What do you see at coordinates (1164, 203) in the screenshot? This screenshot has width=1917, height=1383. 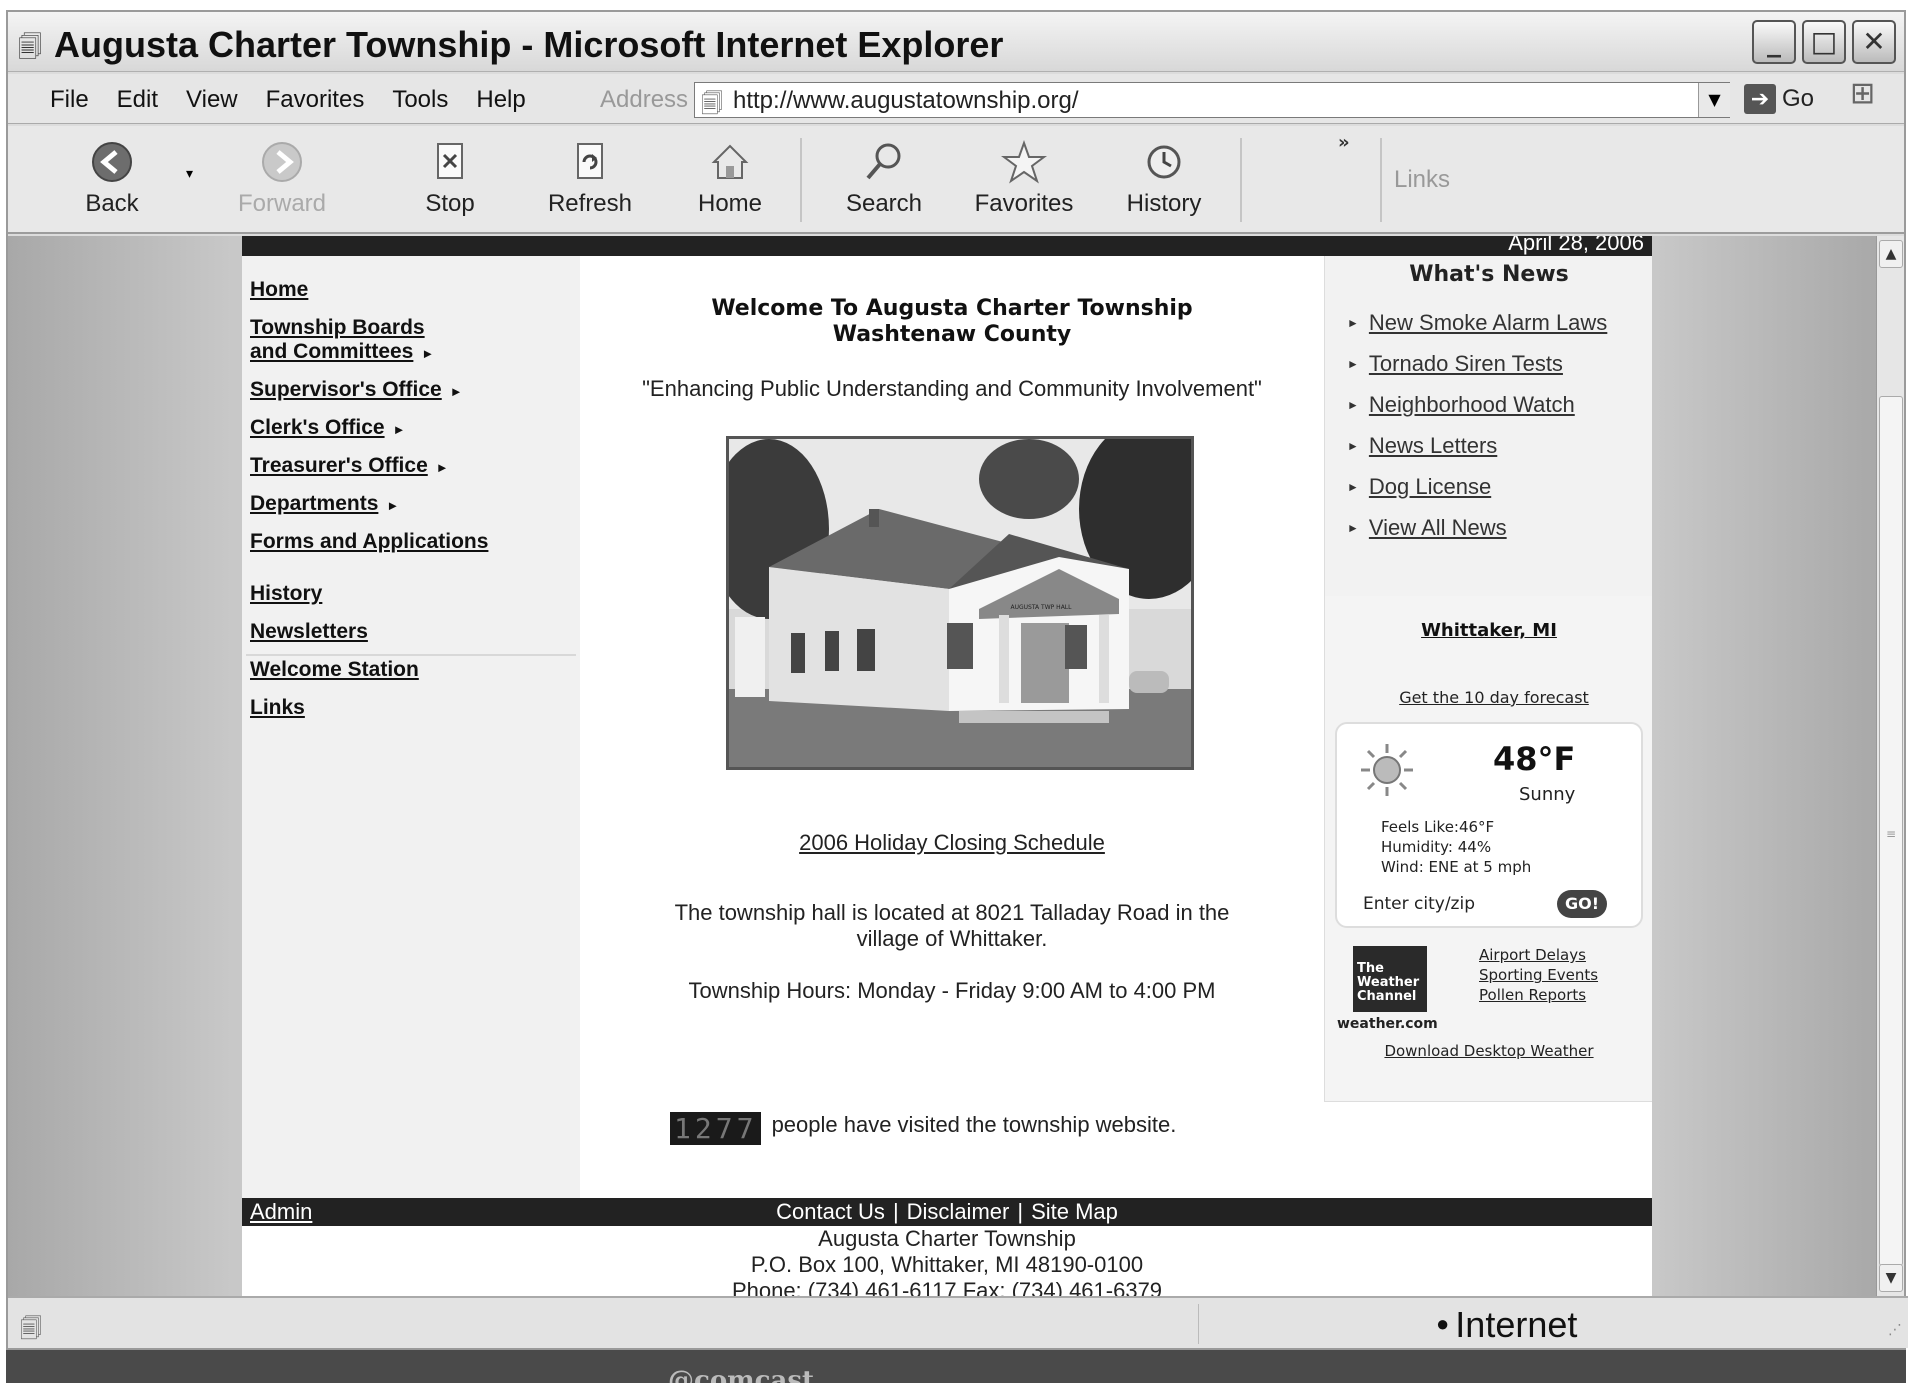 I see `history-label: History` at bounding box center [1164, 203].